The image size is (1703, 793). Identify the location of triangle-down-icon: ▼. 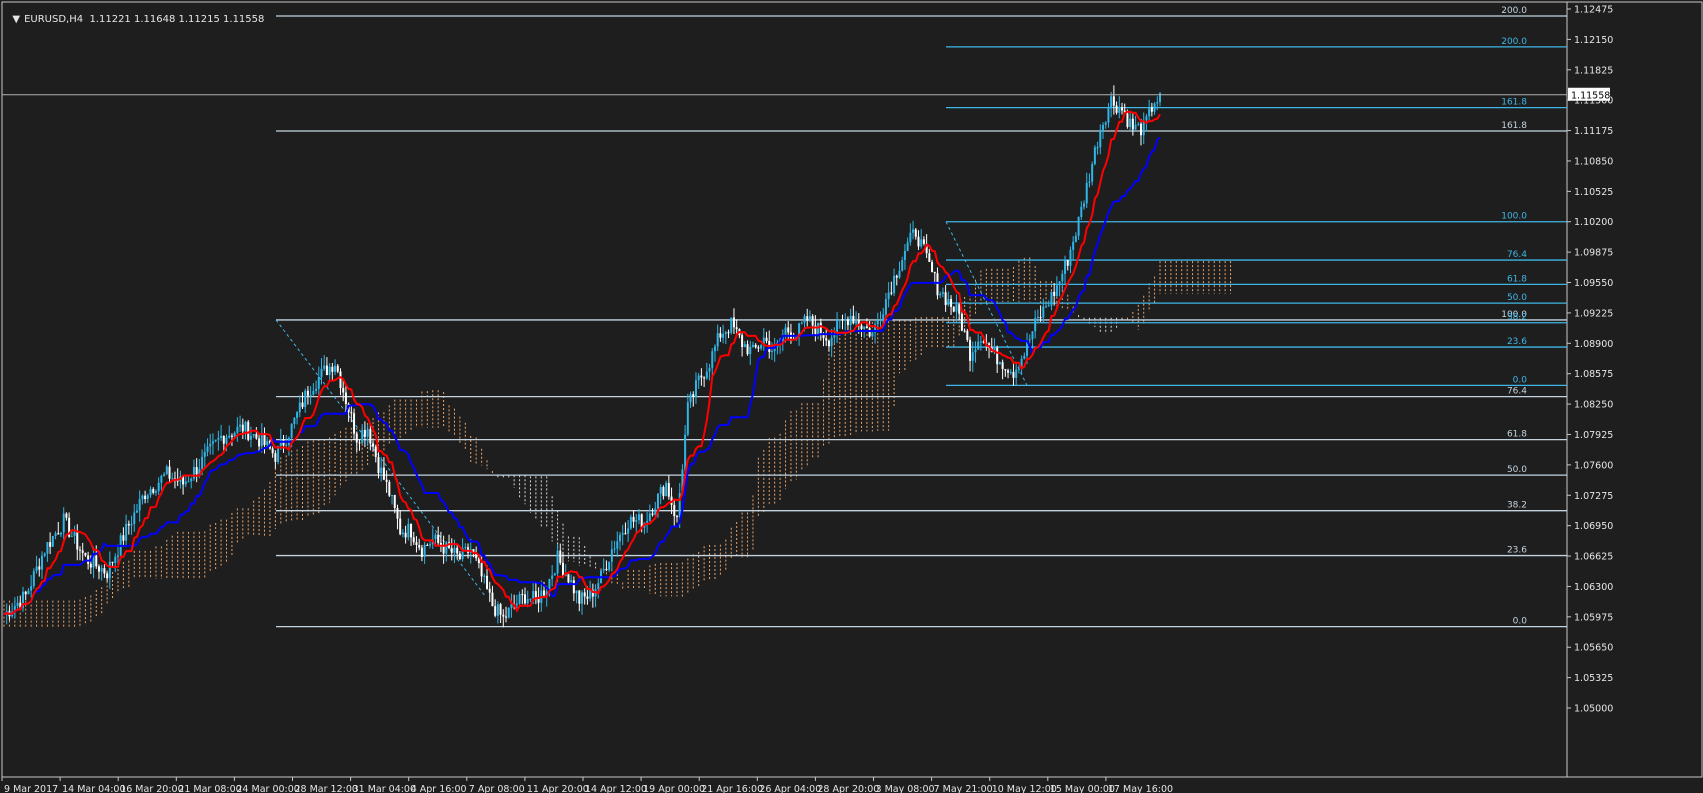
(16, 19).